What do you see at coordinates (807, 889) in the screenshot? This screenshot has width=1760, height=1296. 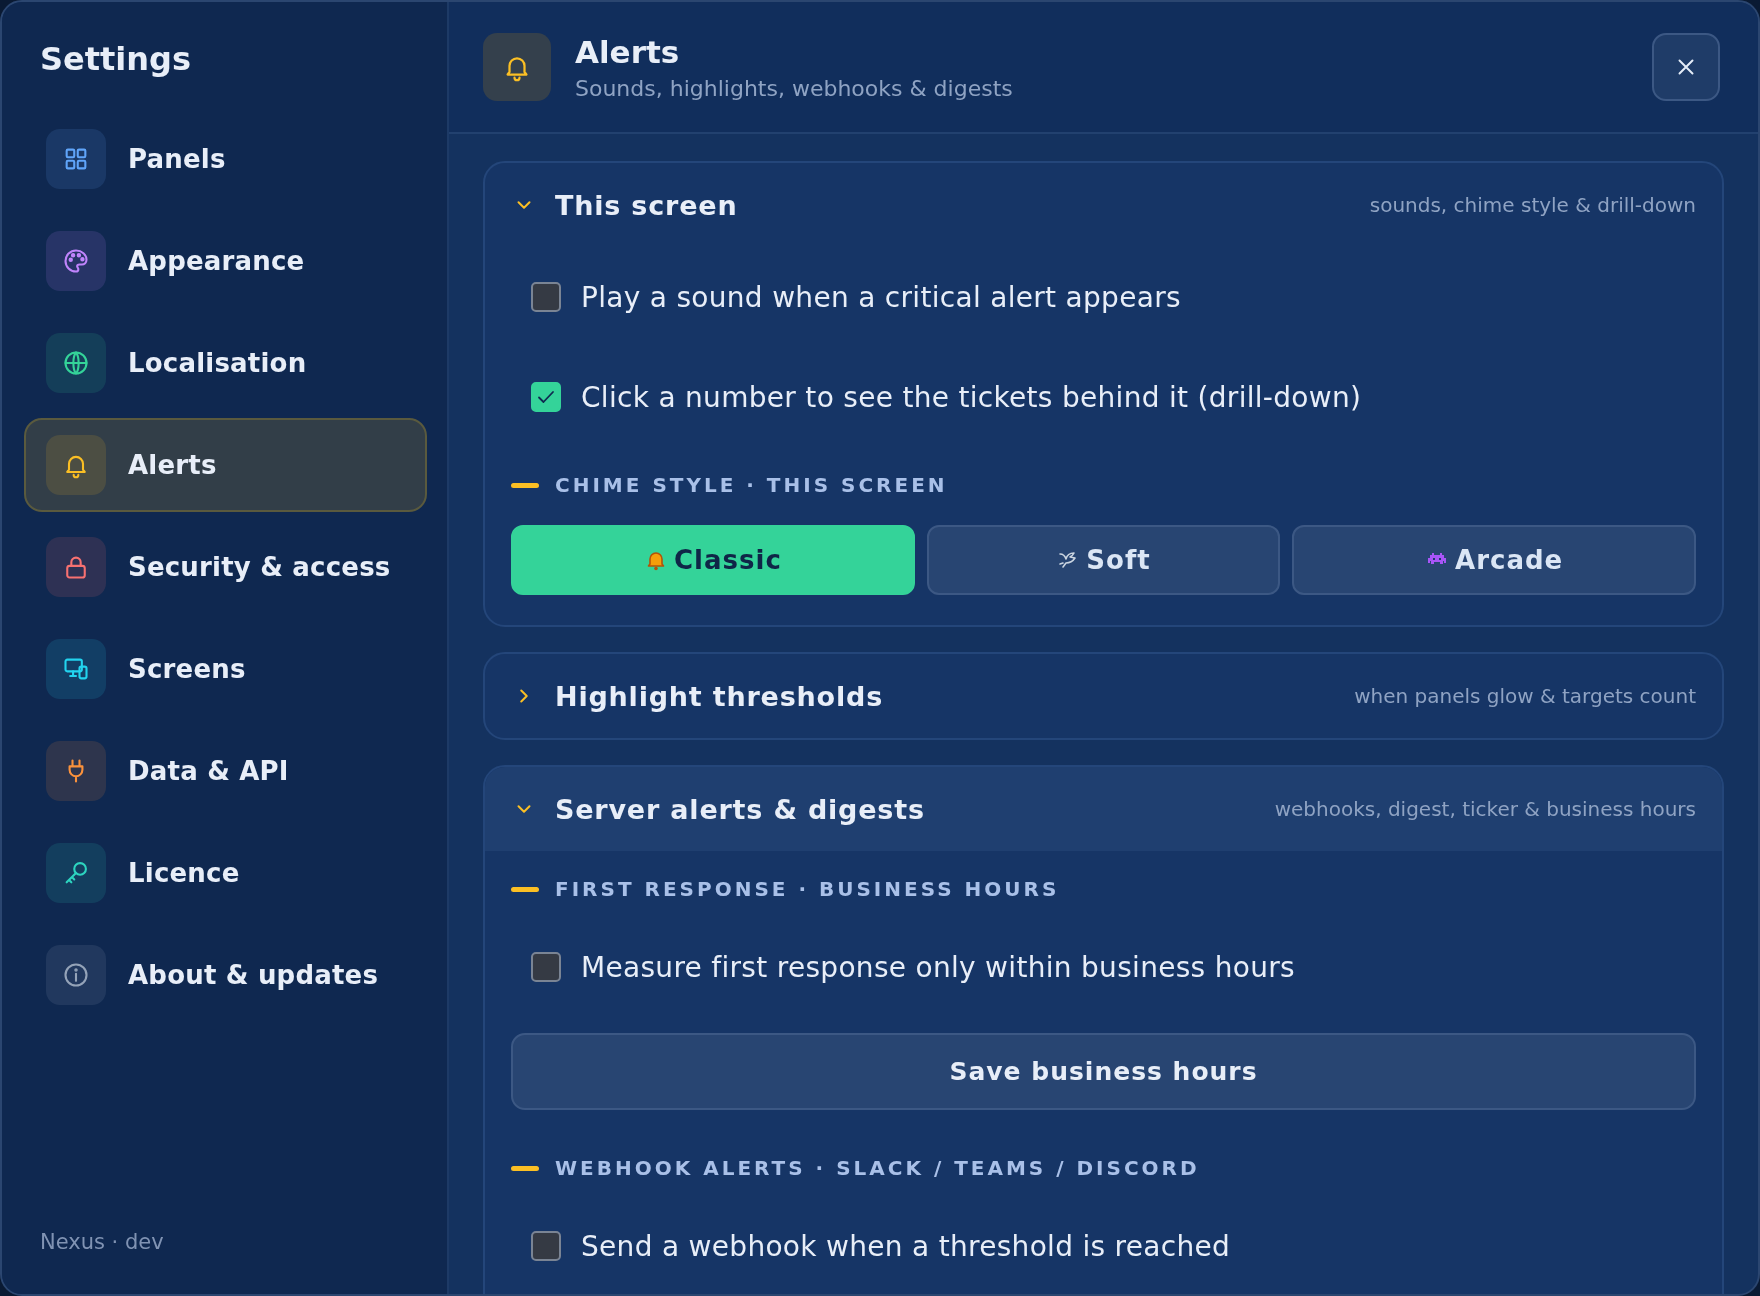 I see `section-heading: FIRST RESPONSE · BUSINESS HOURS` at bounding box center [807, 889].